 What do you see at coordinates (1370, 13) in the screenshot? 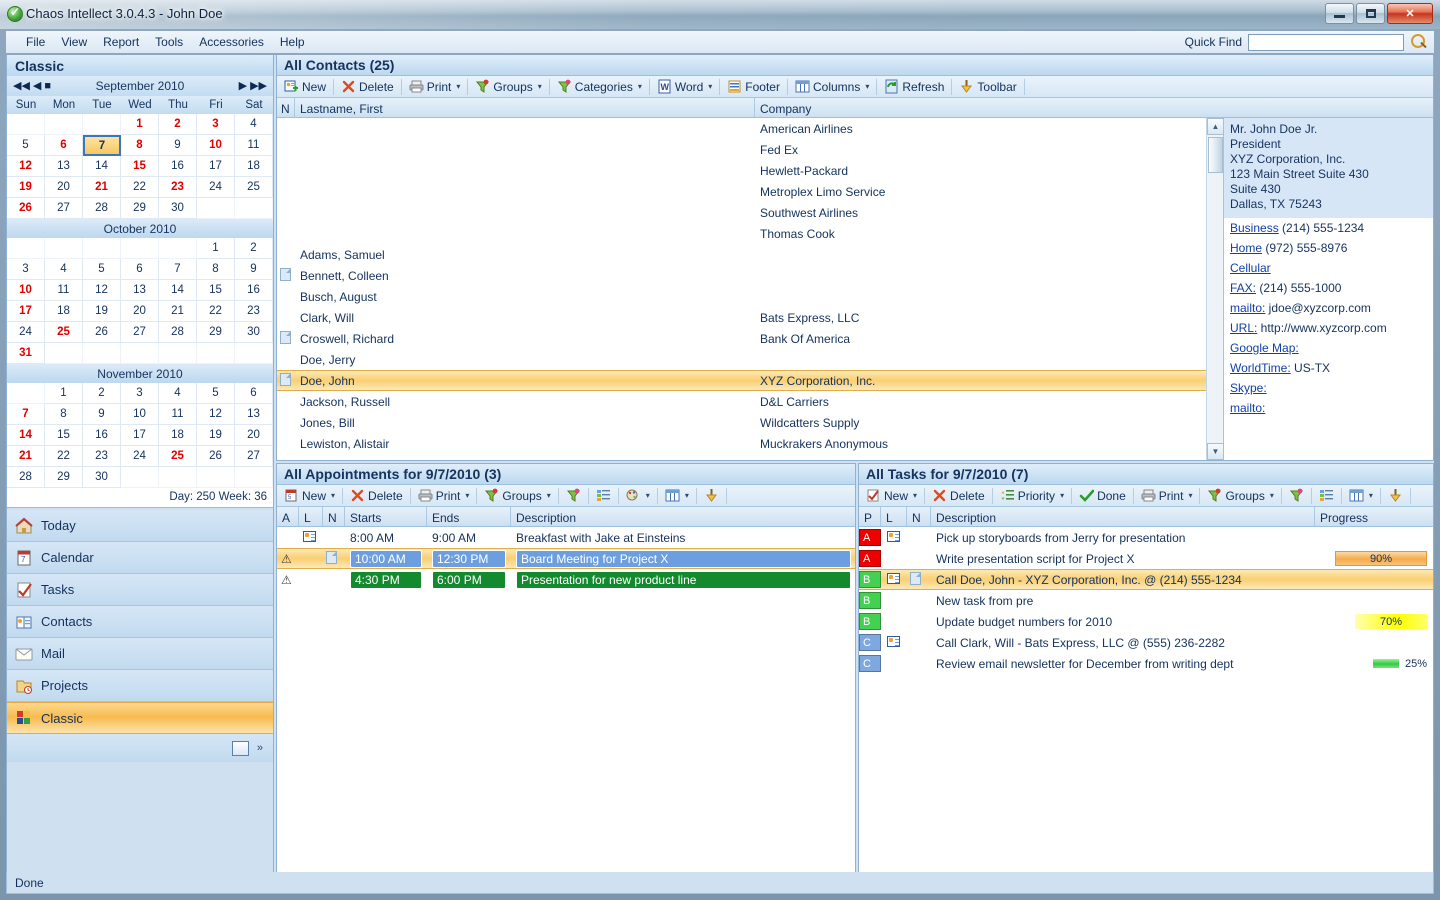
I see `maximize-button` at bounding box center [1370, 13].